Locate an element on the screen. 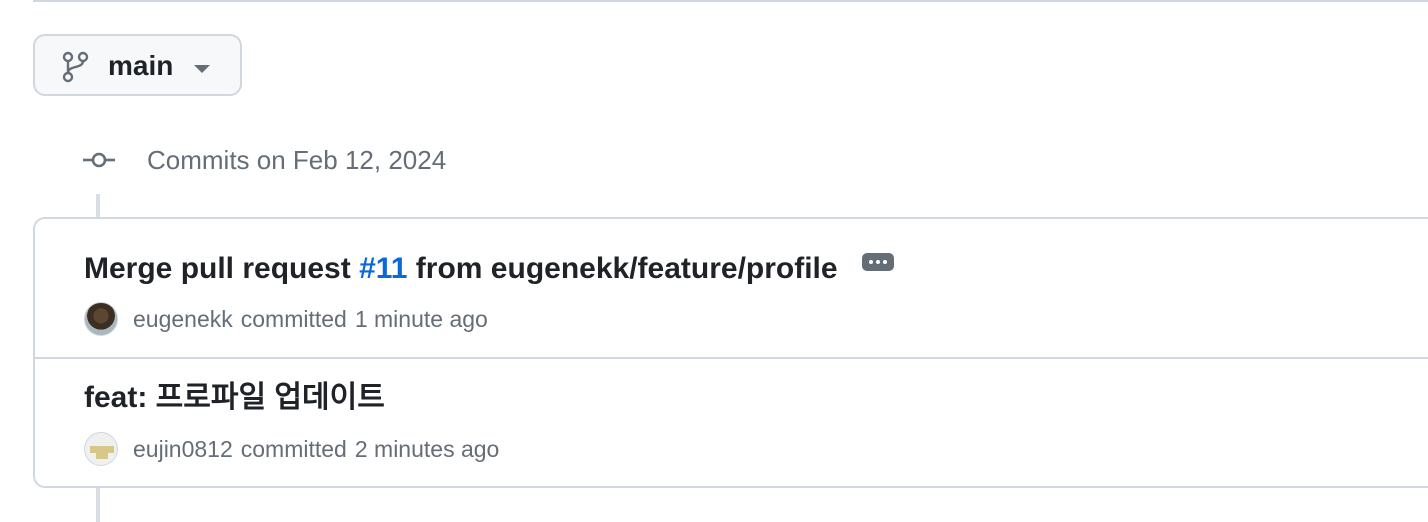 This screenshot has width=1428, height=522. branch-select-button: main is located at coordinates (137, 65).